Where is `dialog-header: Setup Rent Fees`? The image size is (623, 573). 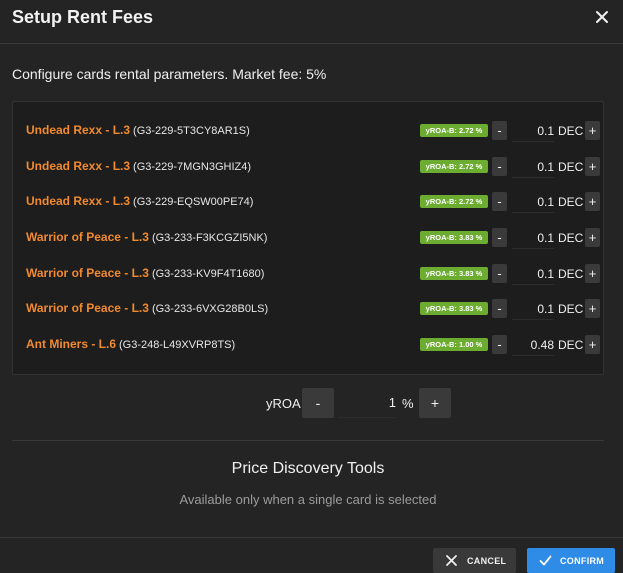
dialog-header: Setup Rent Fees is located at coordinates (311, 22).